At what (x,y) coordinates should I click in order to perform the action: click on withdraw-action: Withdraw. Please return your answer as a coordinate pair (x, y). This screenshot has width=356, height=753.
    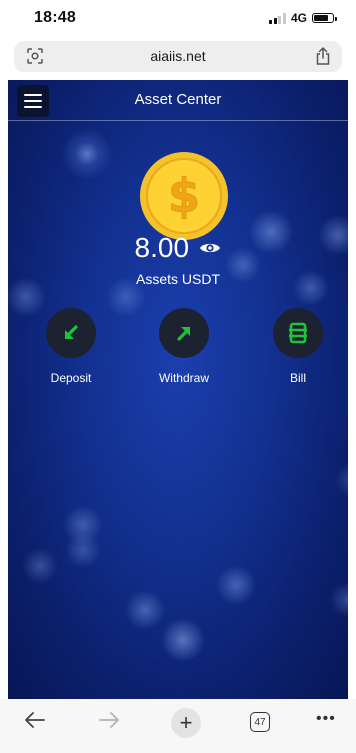
    Looking at the image, I should click on (184, 346).